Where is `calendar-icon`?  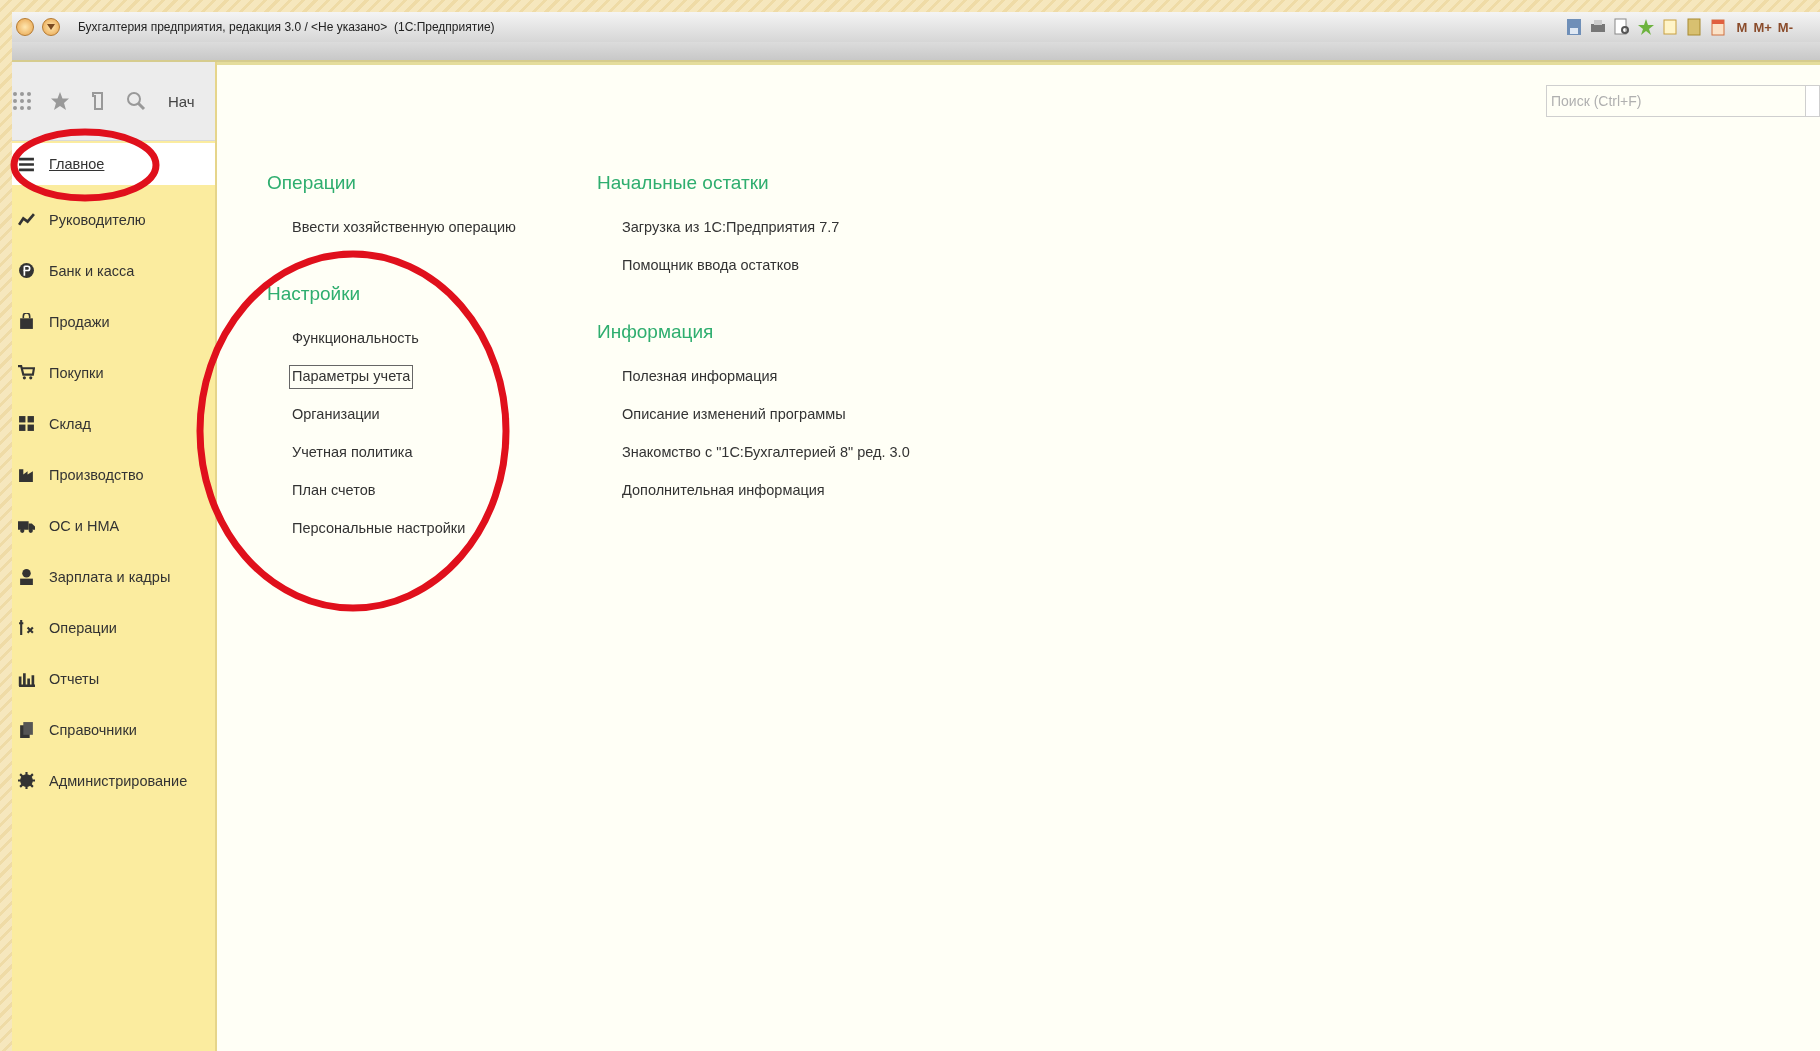
calendar-icon is located at coordinates (1717, 27).